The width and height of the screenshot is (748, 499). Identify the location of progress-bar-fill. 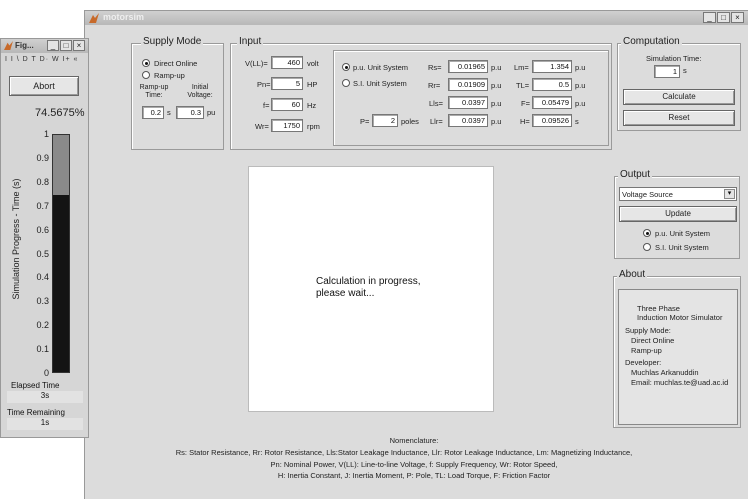
(61, 283).